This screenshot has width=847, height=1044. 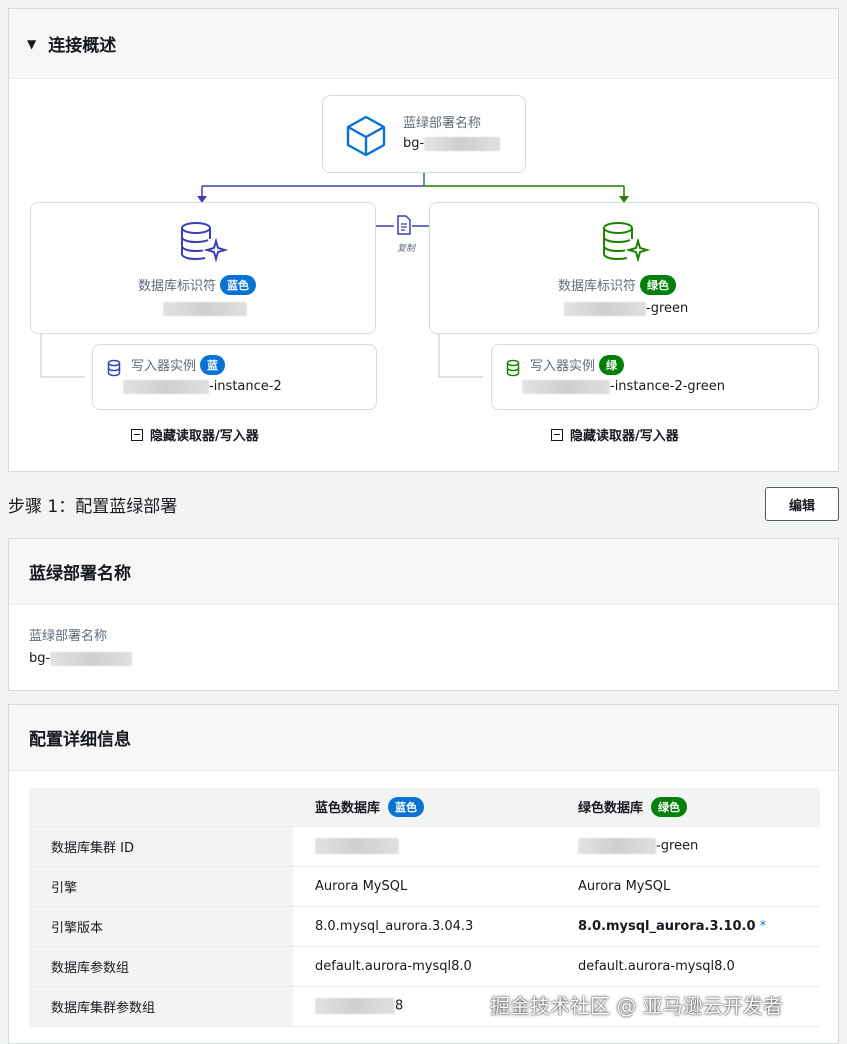 I want to click on blue-db-value, so click(x=205, y=308).